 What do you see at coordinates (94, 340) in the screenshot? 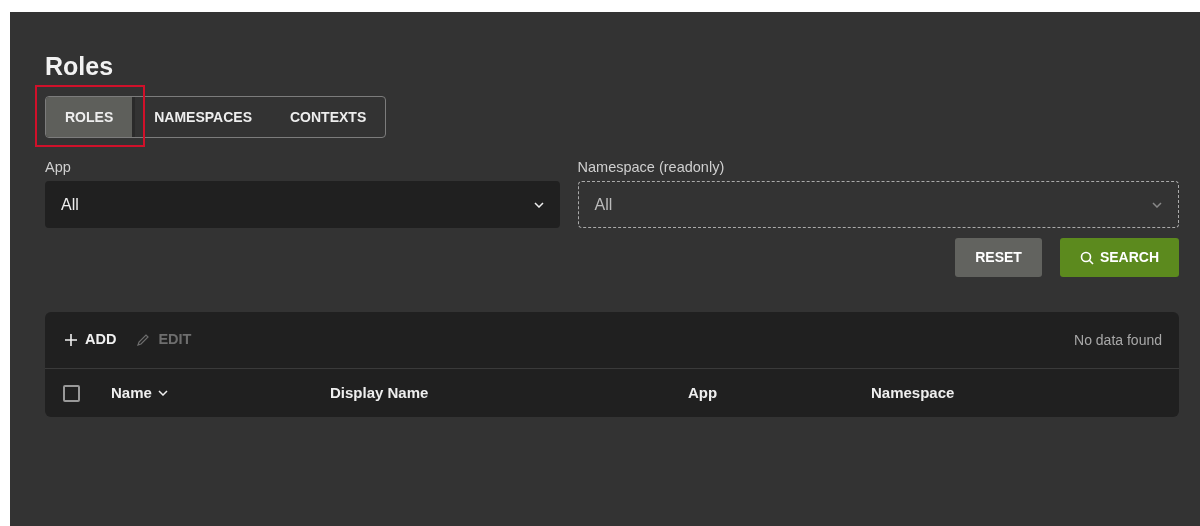
I see `add-button: ADD` at bounding box center [94, 340].